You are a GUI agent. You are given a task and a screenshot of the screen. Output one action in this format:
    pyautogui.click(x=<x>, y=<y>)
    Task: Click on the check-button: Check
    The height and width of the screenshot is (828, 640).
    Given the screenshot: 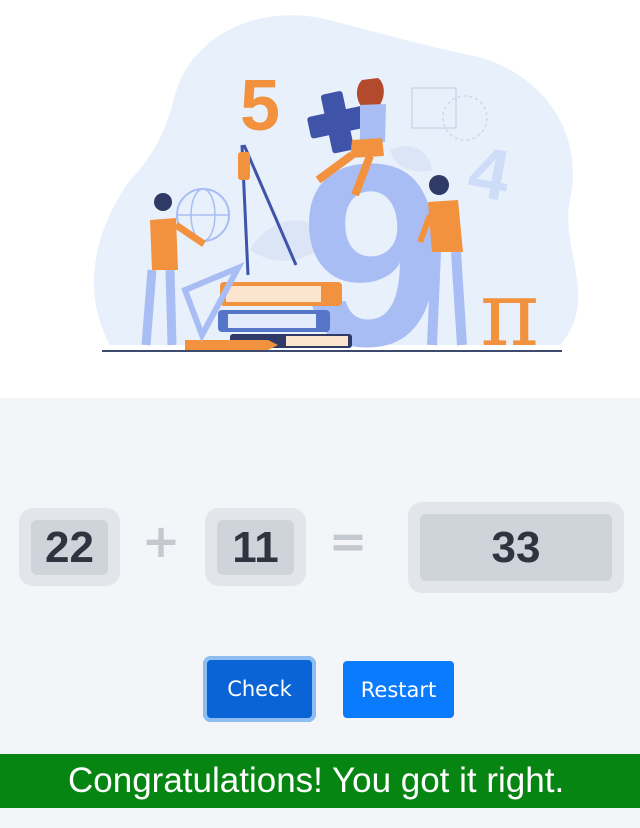 What is the action you would take?
    pyautogui.click(x=259, y=689)
    